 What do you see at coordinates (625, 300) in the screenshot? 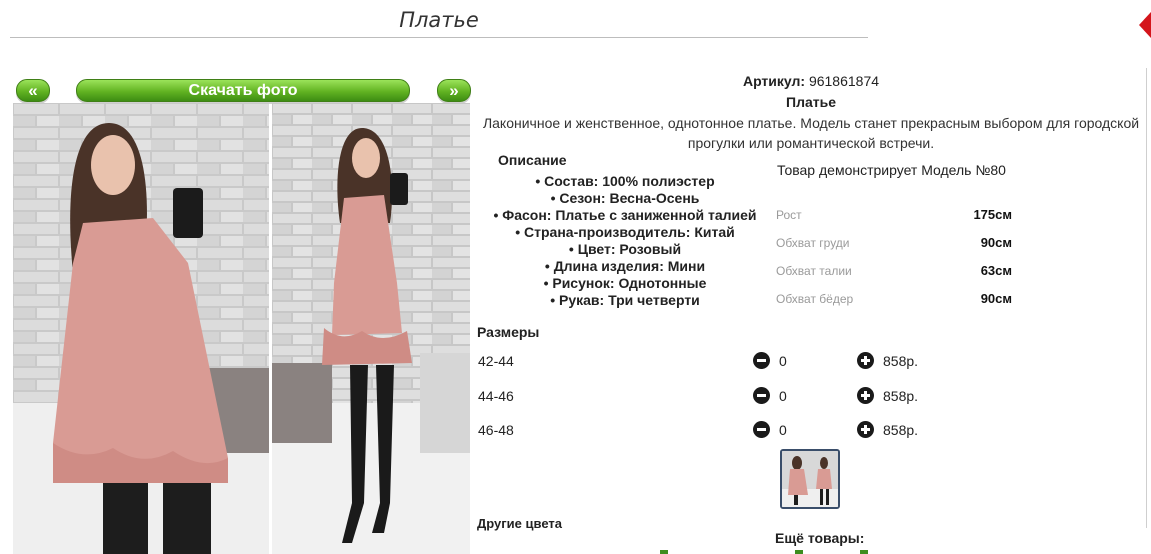
I see `feature-item: Рукав: Три четверти` at bounding box center [625, 300].